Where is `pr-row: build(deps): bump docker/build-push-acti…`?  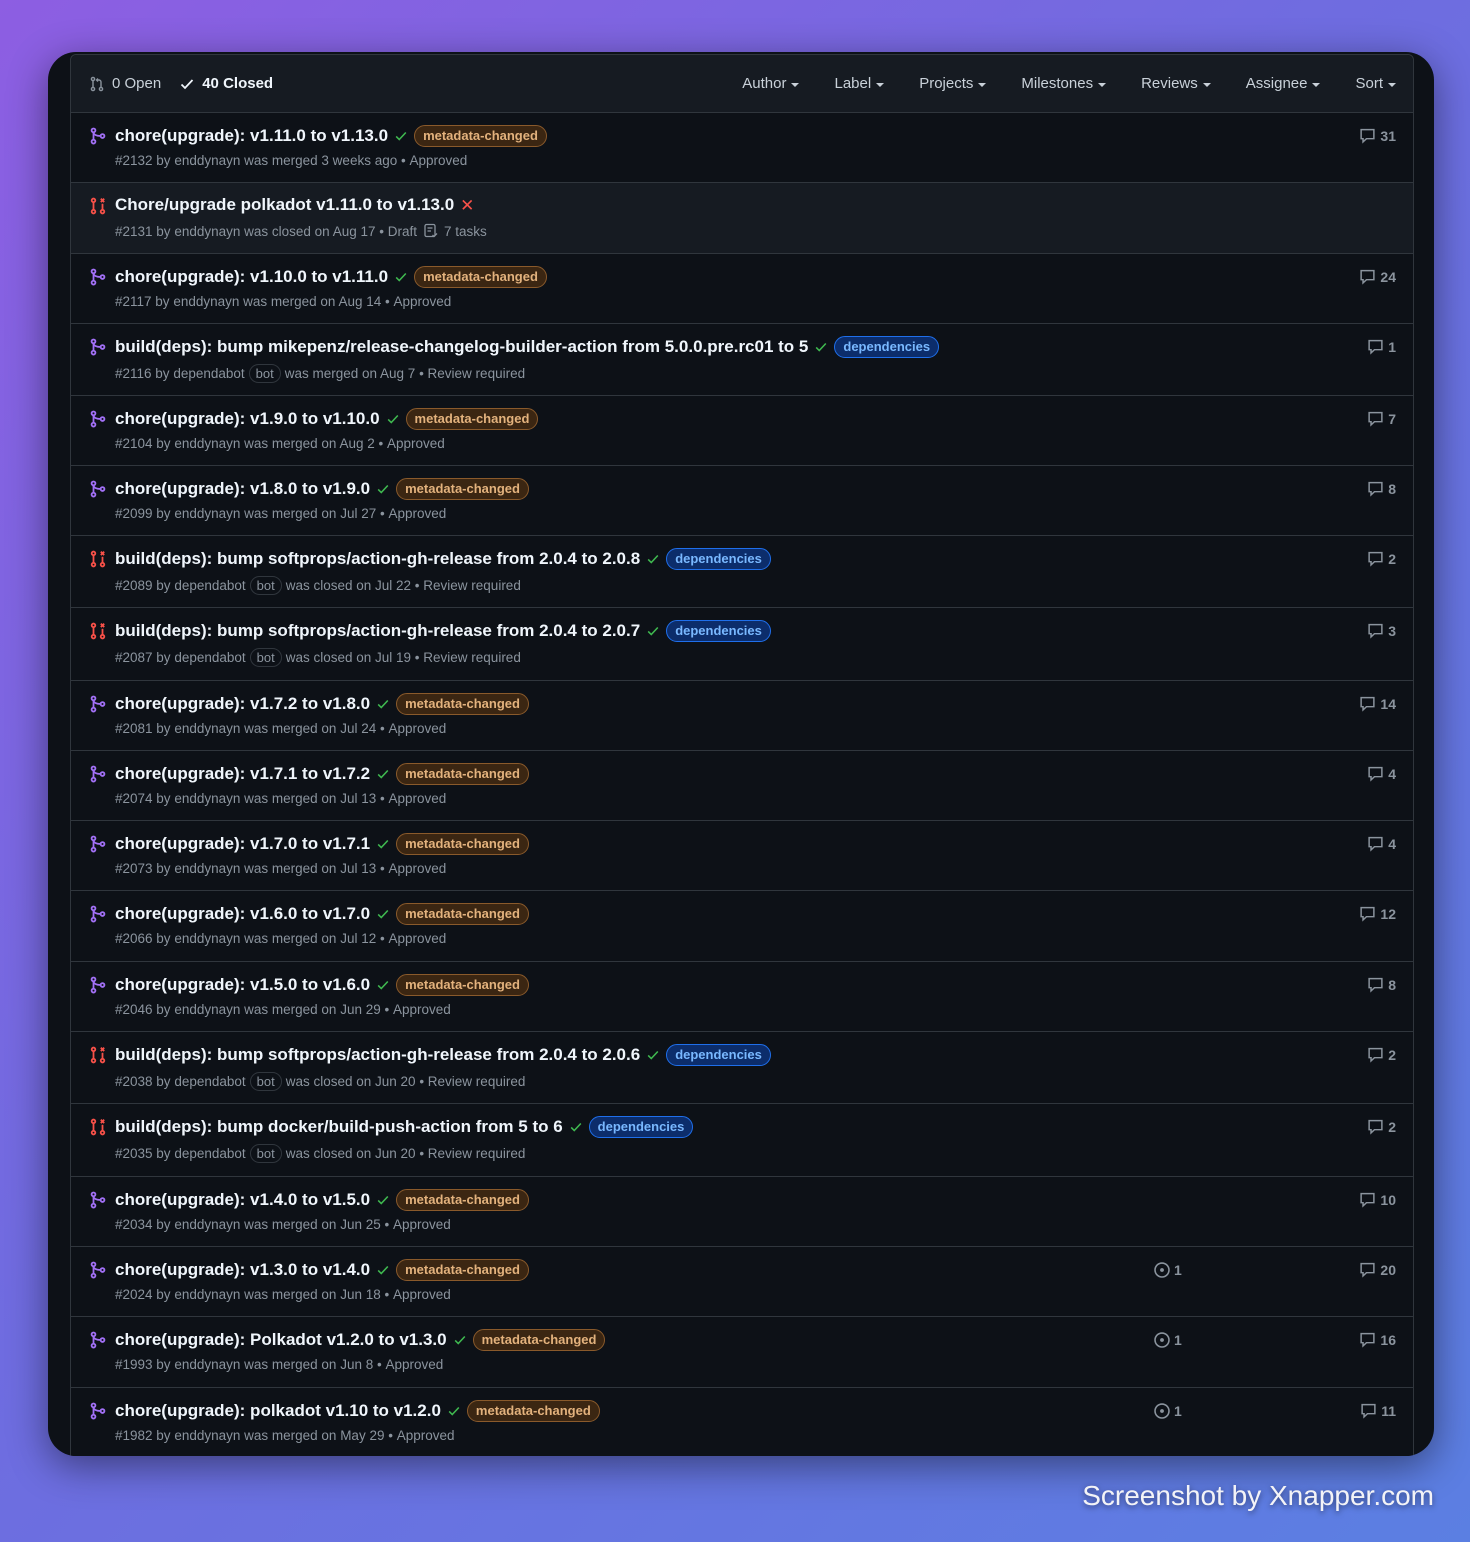 pr-row: build(deps): bump docker/build-push-acti… is located at coordinates (742, 1140).